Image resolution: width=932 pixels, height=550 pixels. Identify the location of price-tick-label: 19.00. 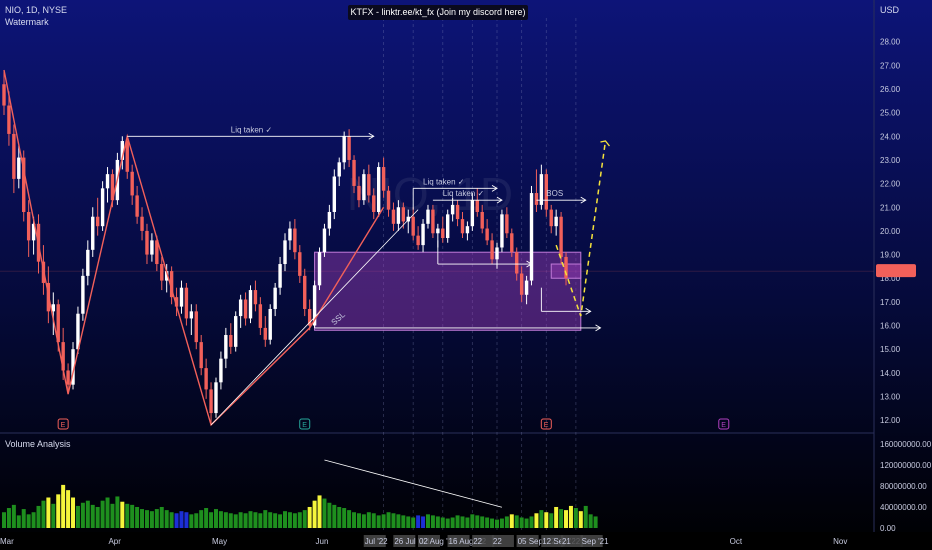
(890, 255).